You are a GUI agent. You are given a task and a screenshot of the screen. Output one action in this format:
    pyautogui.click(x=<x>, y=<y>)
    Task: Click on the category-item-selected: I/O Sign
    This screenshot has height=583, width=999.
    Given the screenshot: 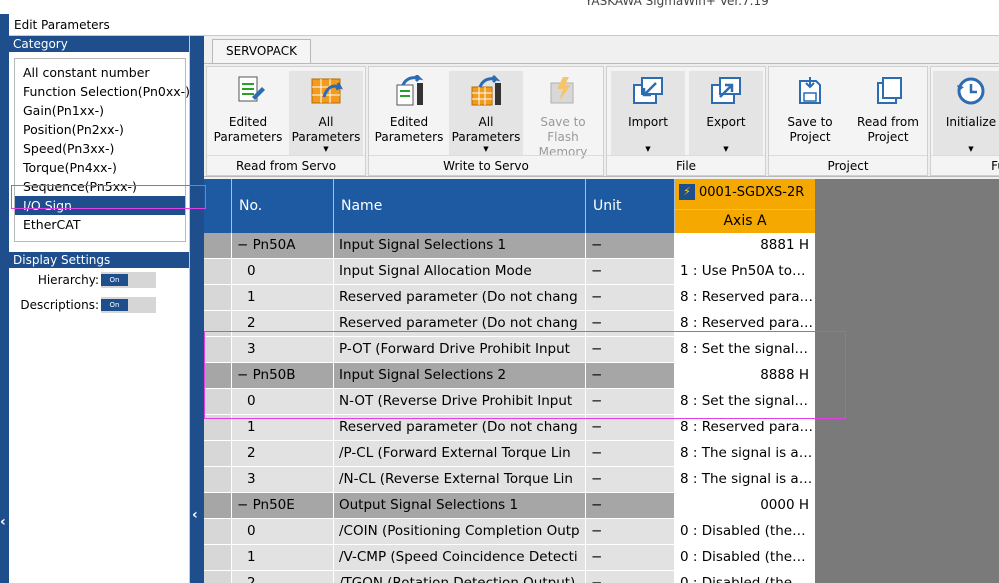 What is the action you would take?
    pyautogui.click(x=100, y=205)
    